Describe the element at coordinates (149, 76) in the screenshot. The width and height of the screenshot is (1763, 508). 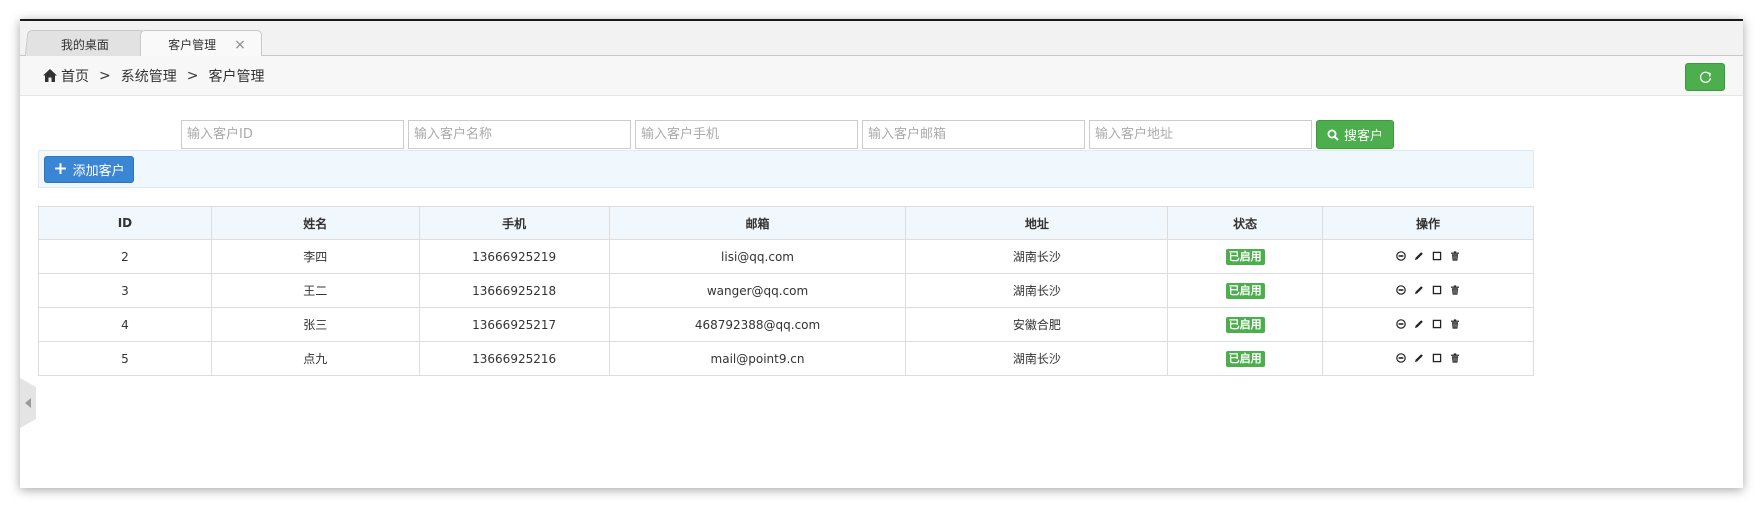
I see `breadcrumb-system-management: 系统管理` at that location.